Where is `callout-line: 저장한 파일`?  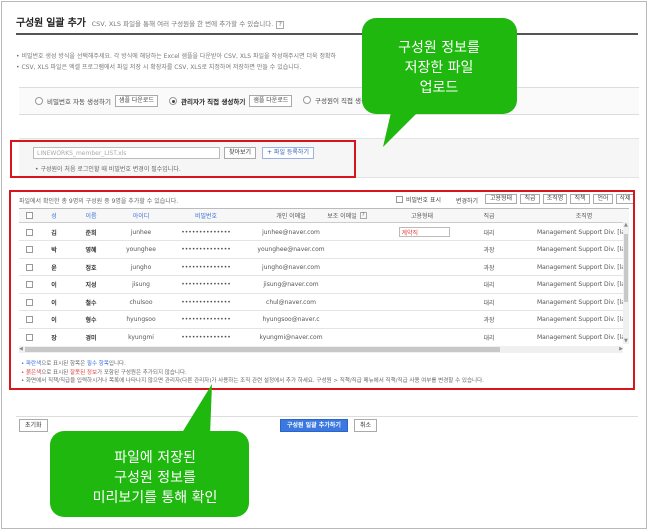
callout-line: 저장한 파일 is located at coordinates (439, 68).